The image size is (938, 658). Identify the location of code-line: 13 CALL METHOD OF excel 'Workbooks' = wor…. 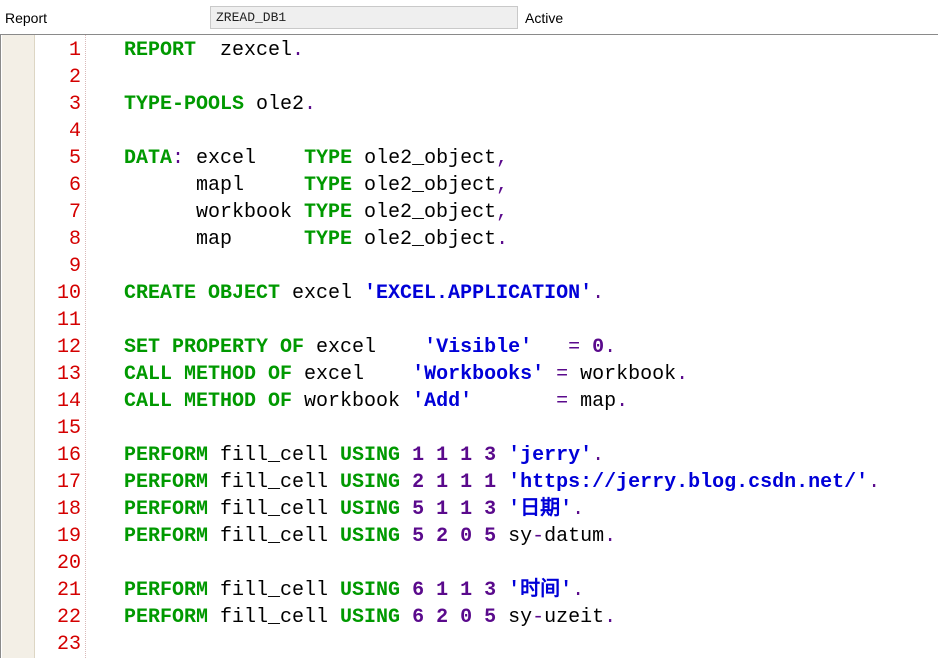
(469, 374).